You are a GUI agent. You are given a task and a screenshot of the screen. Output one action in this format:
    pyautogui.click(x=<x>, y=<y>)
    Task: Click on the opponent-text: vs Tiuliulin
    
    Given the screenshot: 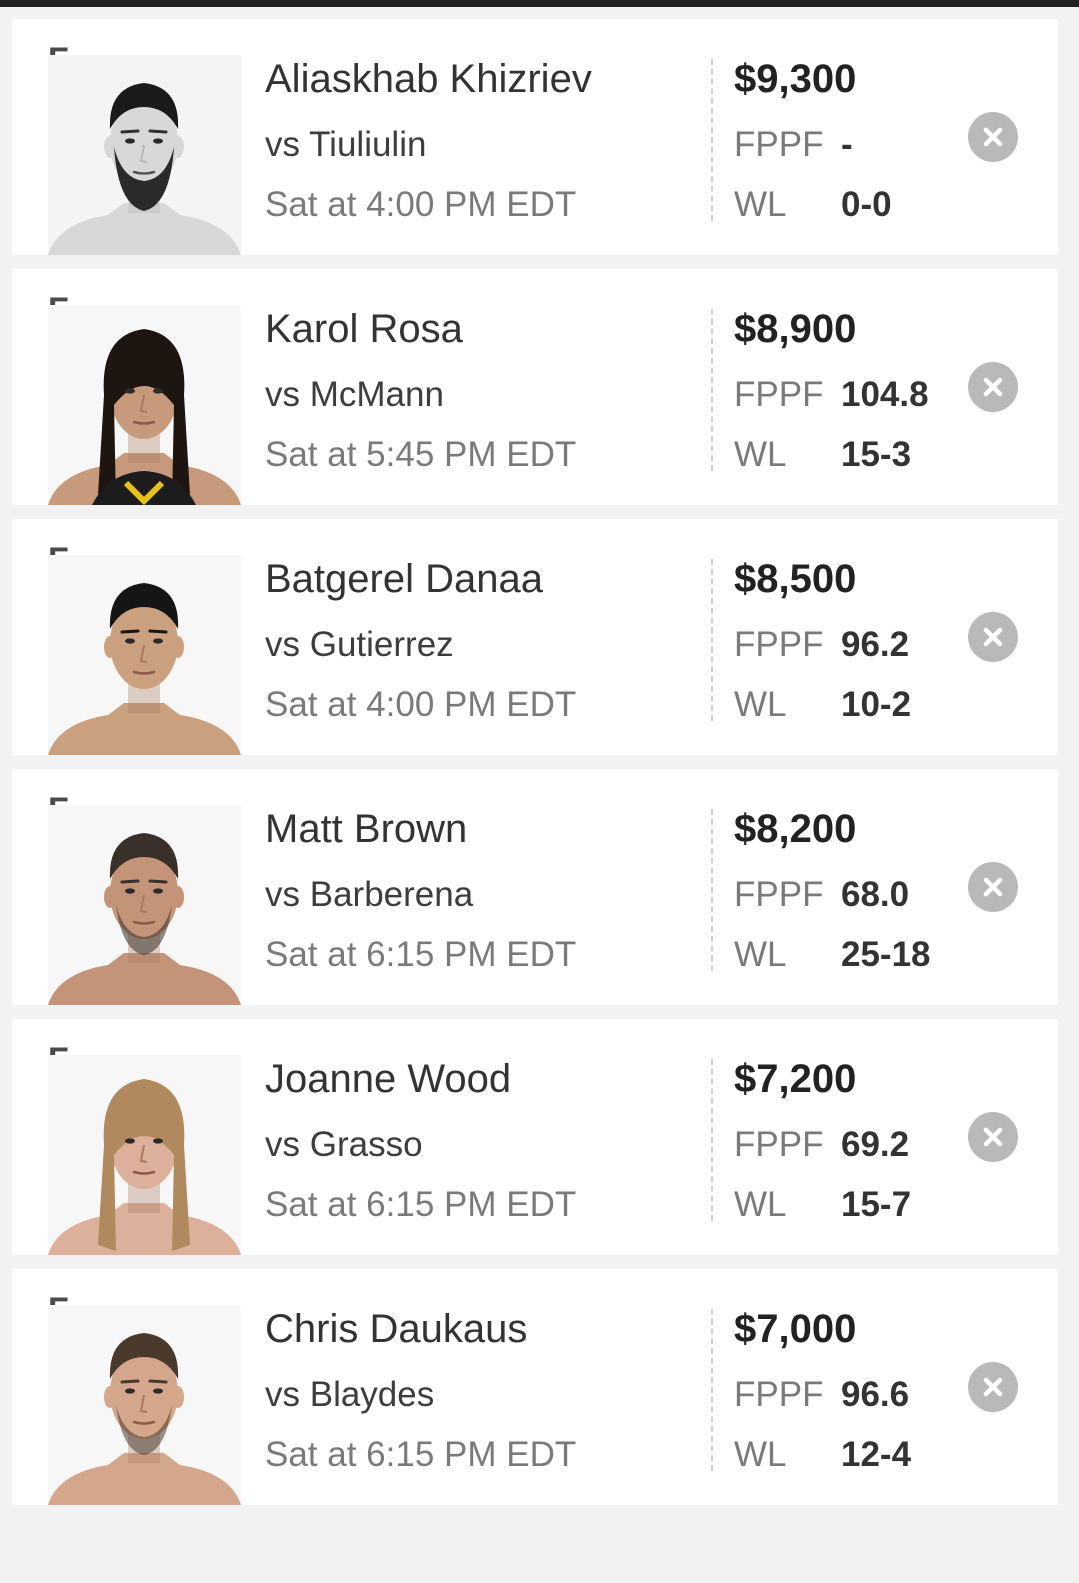 What is the action you would take?
    pyautogui.click(x=346, y=144)
    